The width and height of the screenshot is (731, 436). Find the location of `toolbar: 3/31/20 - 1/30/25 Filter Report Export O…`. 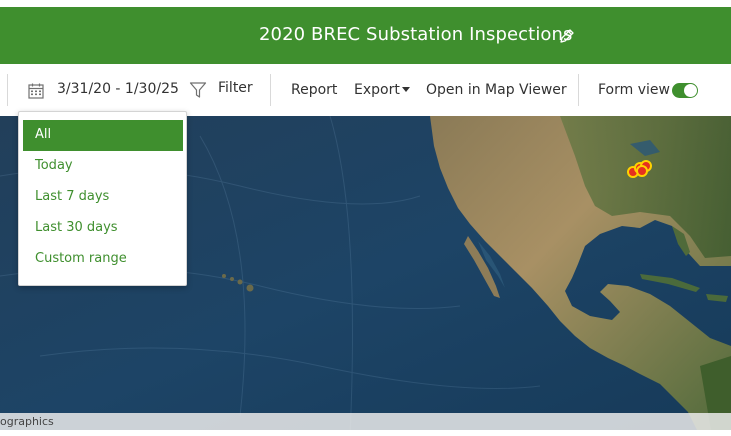

toolbar: 3/31/20 - 1/30/25 Filter Report Export O… is located at coordinates (365, 90).